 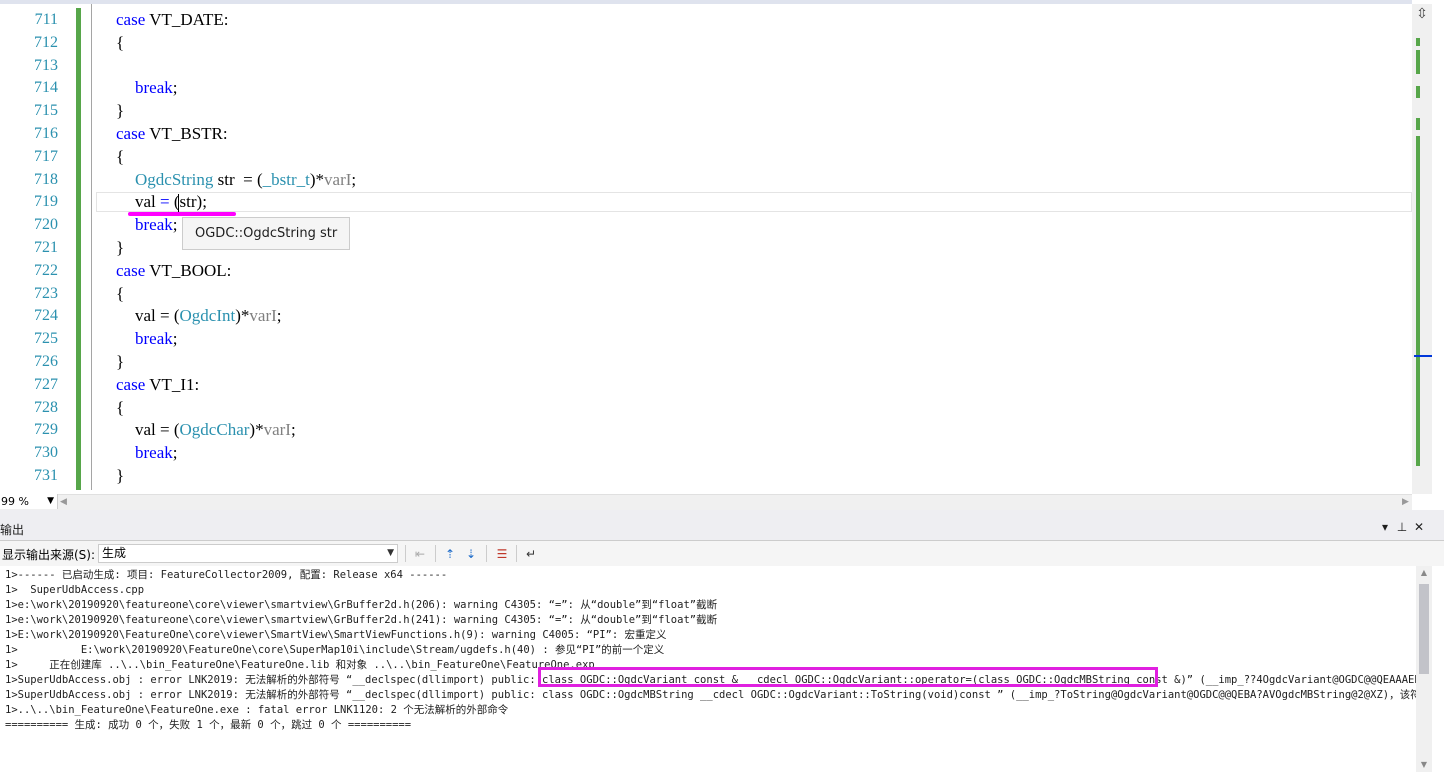 What do you see at coordinates (65, 502) in the screenshot?
I see `scroll-left-icon: ◀` at bounding box center [65, 502].